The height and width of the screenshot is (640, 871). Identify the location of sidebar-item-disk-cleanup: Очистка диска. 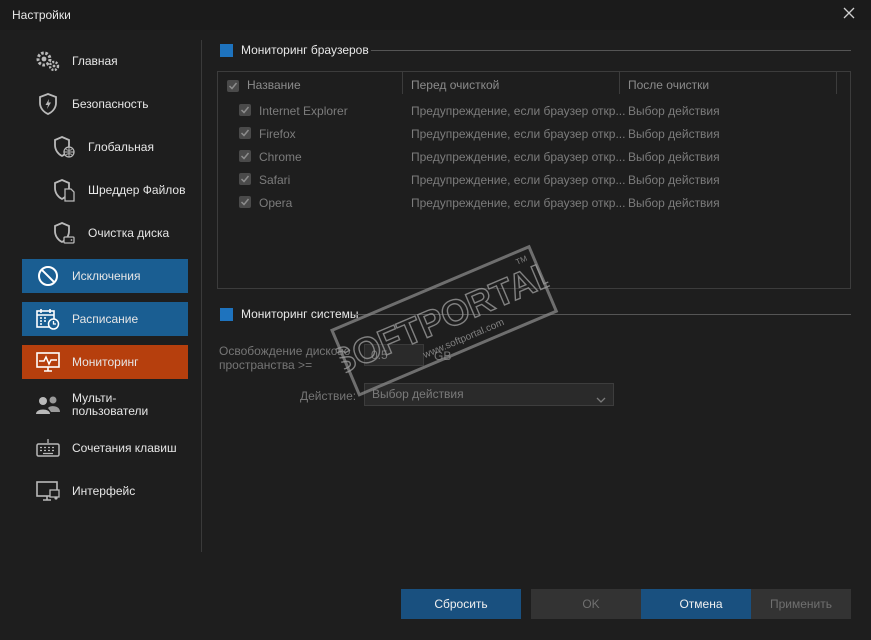
(105, 233).